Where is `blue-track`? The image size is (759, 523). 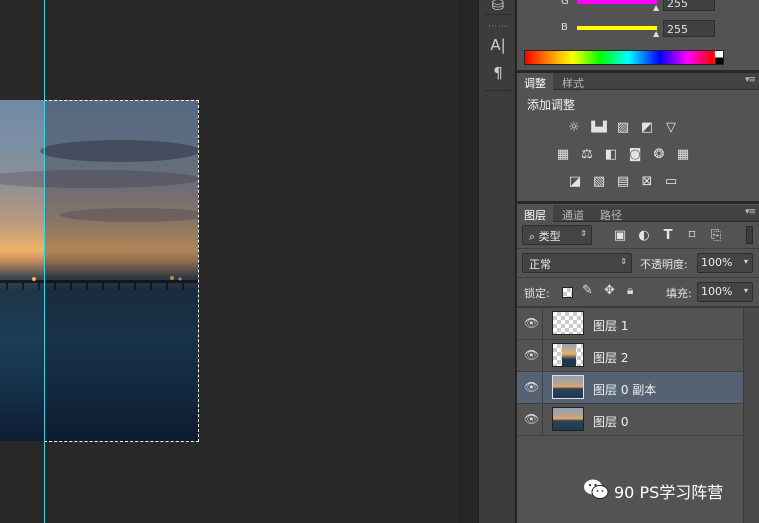
blue-track is located at coordinates (617, 28).